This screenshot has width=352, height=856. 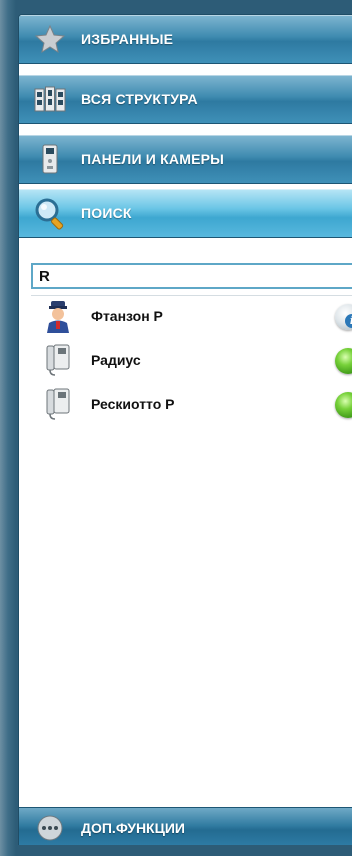 What do you see at coordinates (191, 276) in the screenshot?
I see `search-input` at bounding box center [191, 276].